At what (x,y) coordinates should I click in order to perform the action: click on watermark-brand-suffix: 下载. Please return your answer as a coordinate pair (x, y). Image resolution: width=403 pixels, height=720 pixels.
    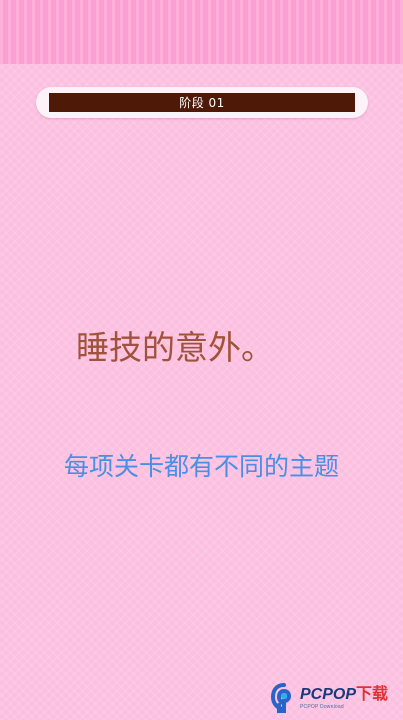
    Looking at the image, I should click on (372, 694).